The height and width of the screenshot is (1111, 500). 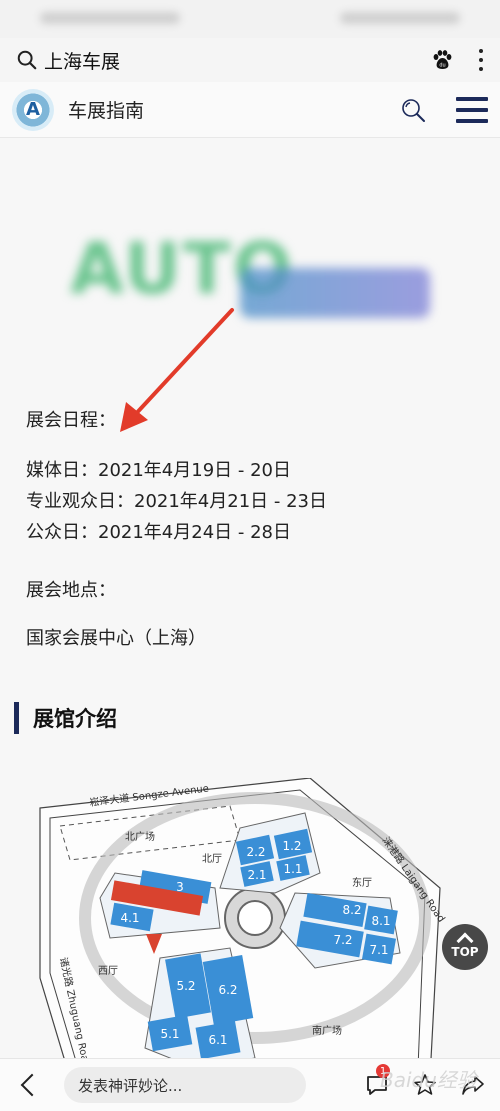 What do you see at coordinates (400, 18) in the screenshot?
I see `status-right-blur` at bounding box center [400, 18].